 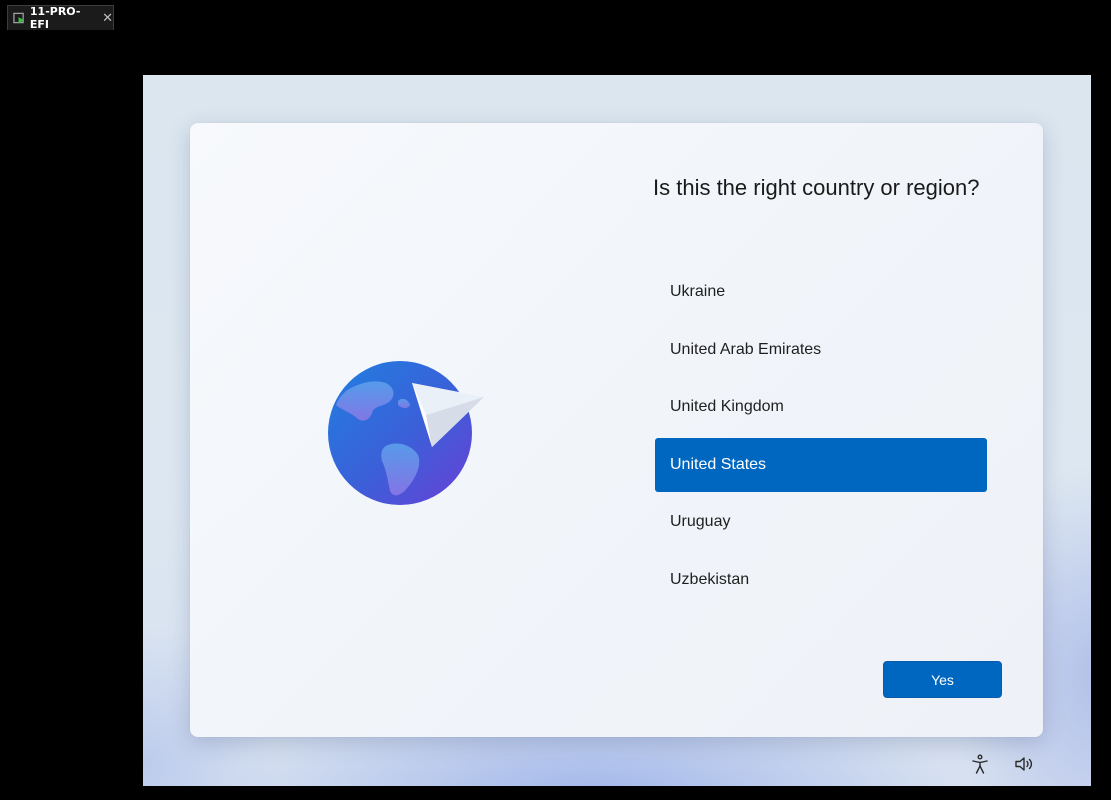 What do you see at coordinates (821, 522) in the screenshot?
I see `region-item-uruguay: Uruguay` at bounding box center [821, 522].